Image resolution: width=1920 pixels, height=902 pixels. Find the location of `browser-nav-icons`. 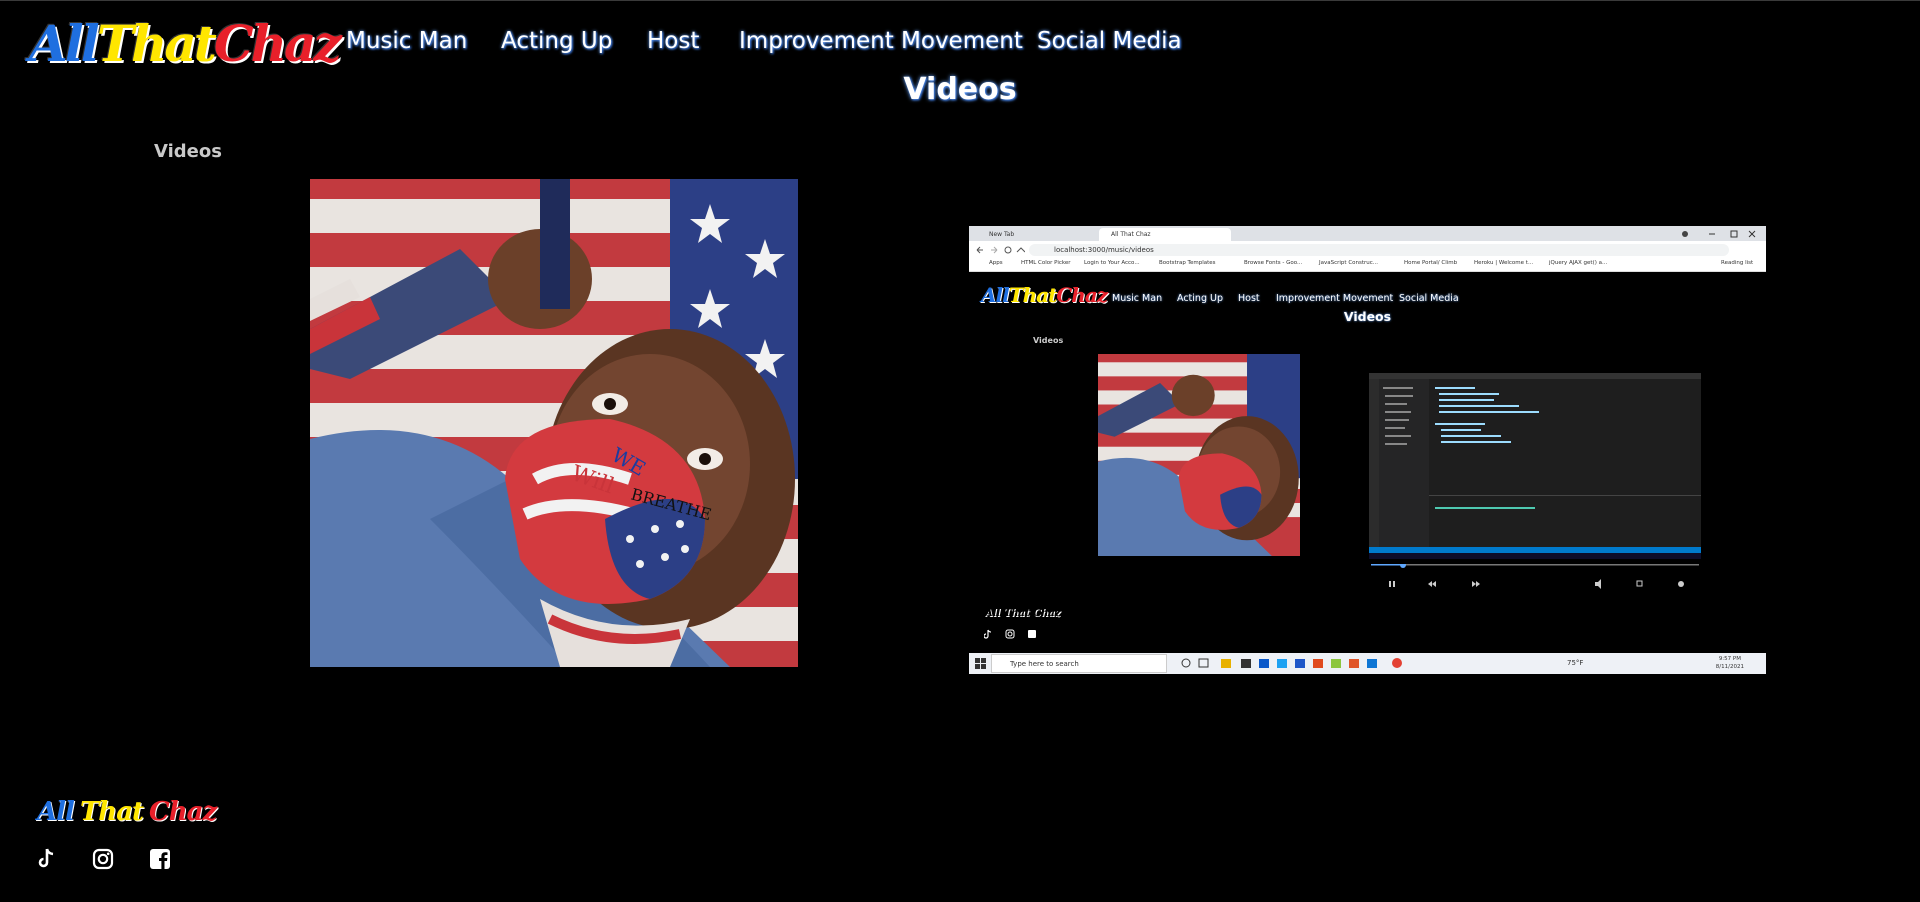

browser-nav-icons is located at coordinates (1000, 250).